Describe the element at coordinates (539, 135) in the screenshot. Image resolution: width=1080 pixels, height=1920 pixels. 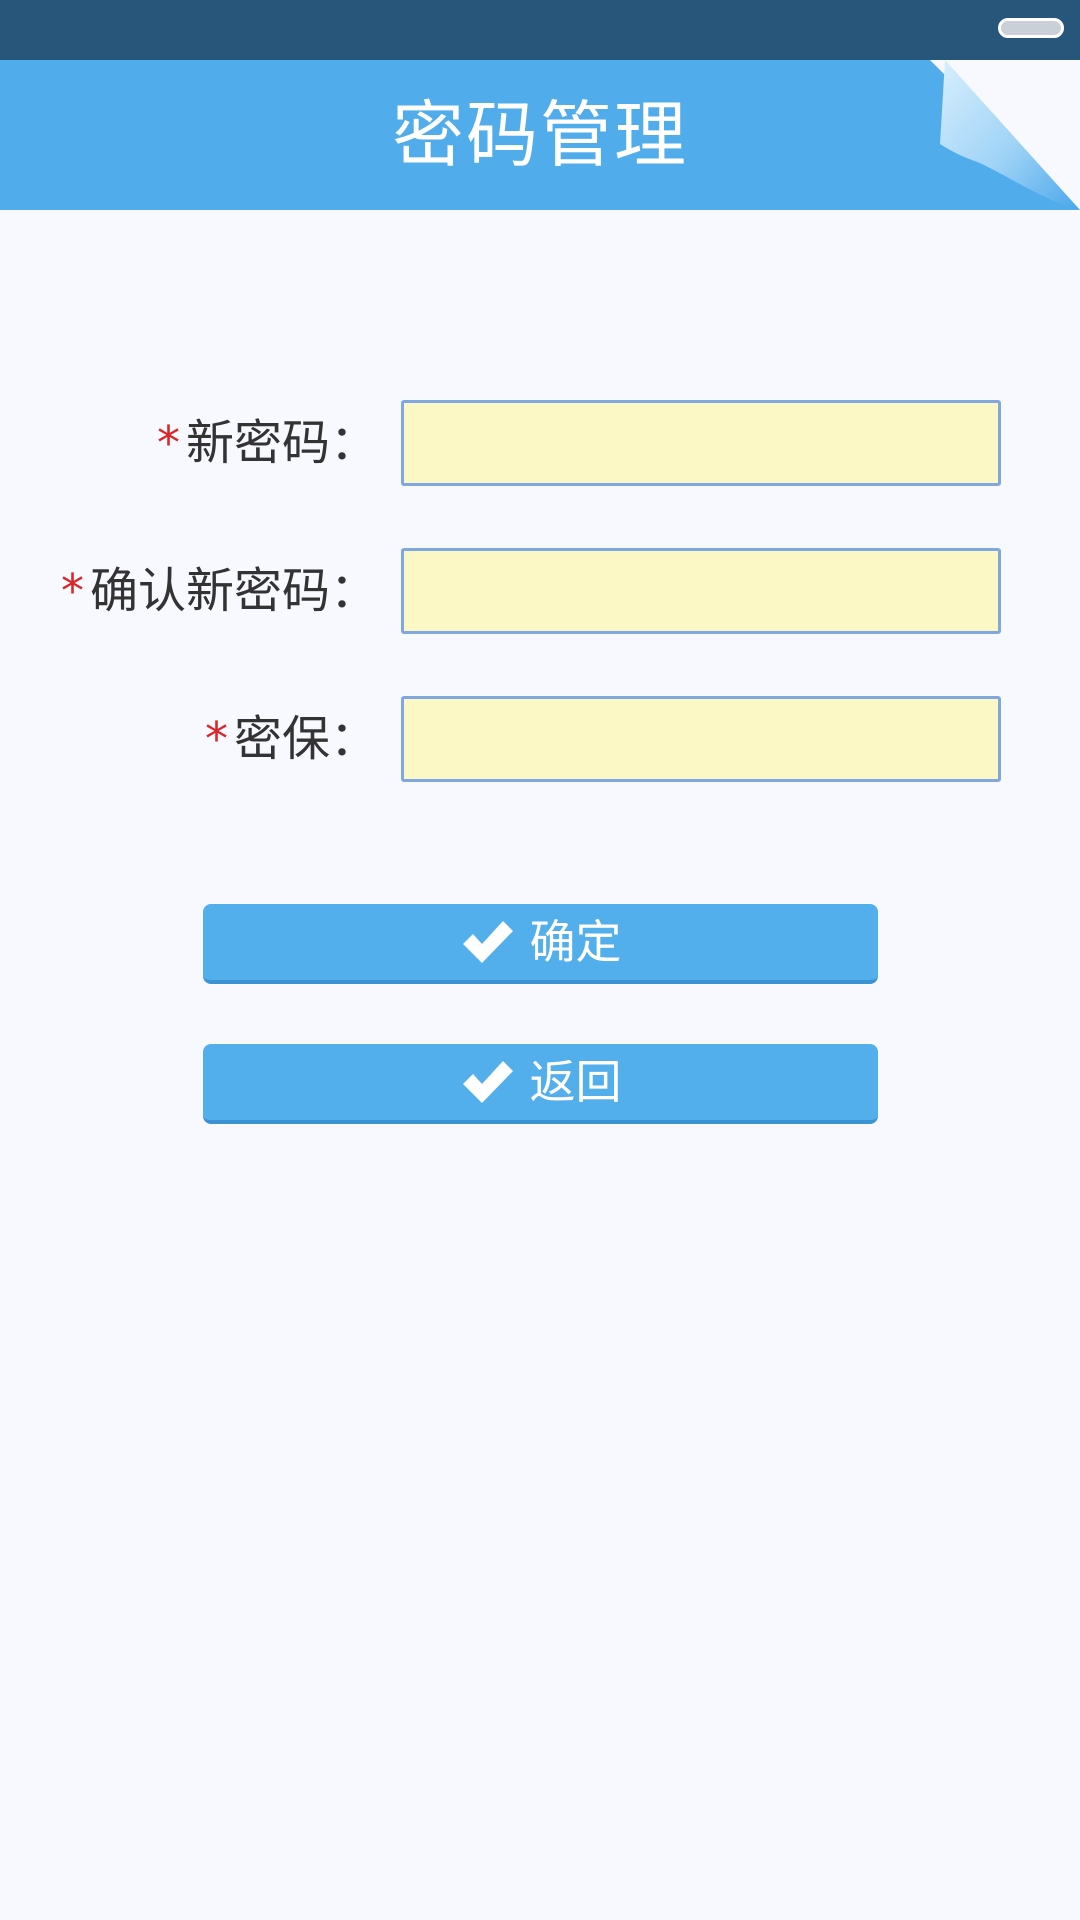
I see `page-title: 密码管理` at that location.